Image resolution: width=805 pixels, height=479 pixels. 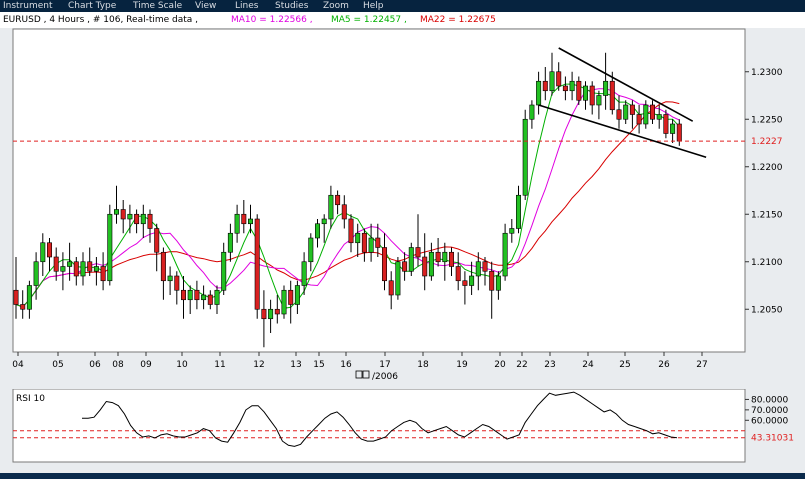 What do you see at coordinates (769, 400) in the screenshot?
I see `rsi-y-tick-label: 80.0000` at bounding box center [769, 400].